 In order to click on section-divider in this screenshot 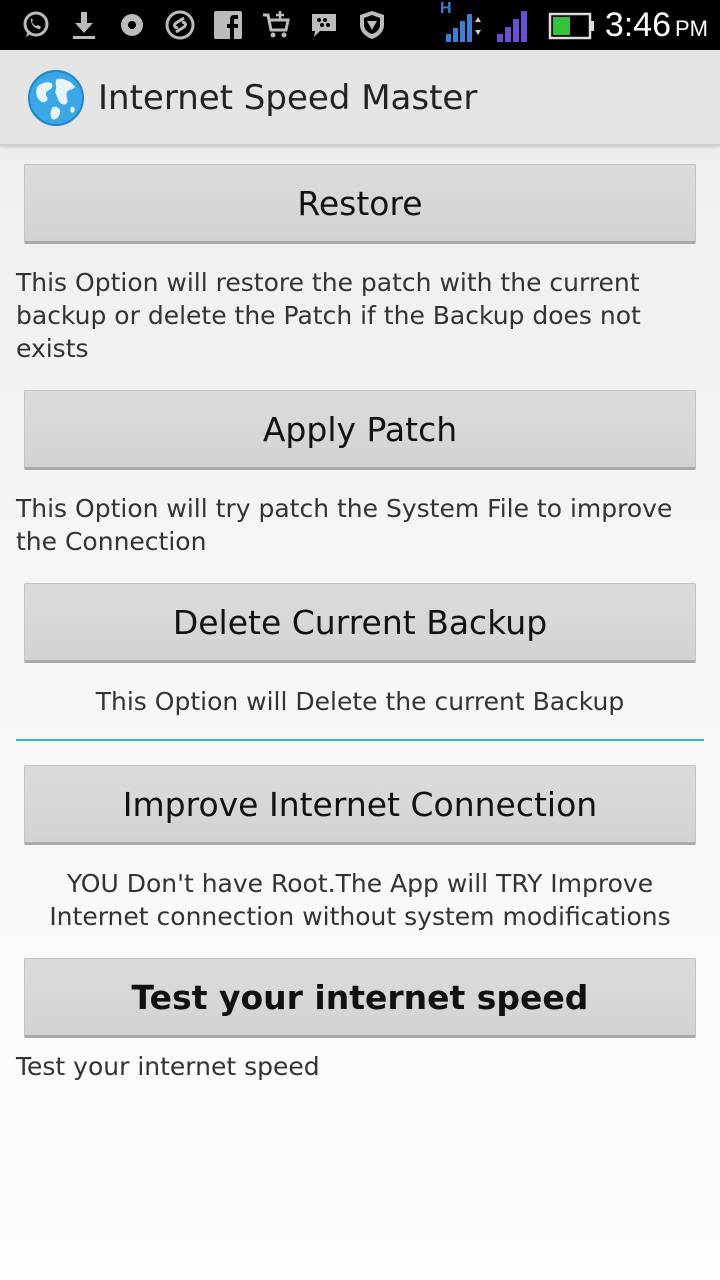, I will do `click(360, 740)`.